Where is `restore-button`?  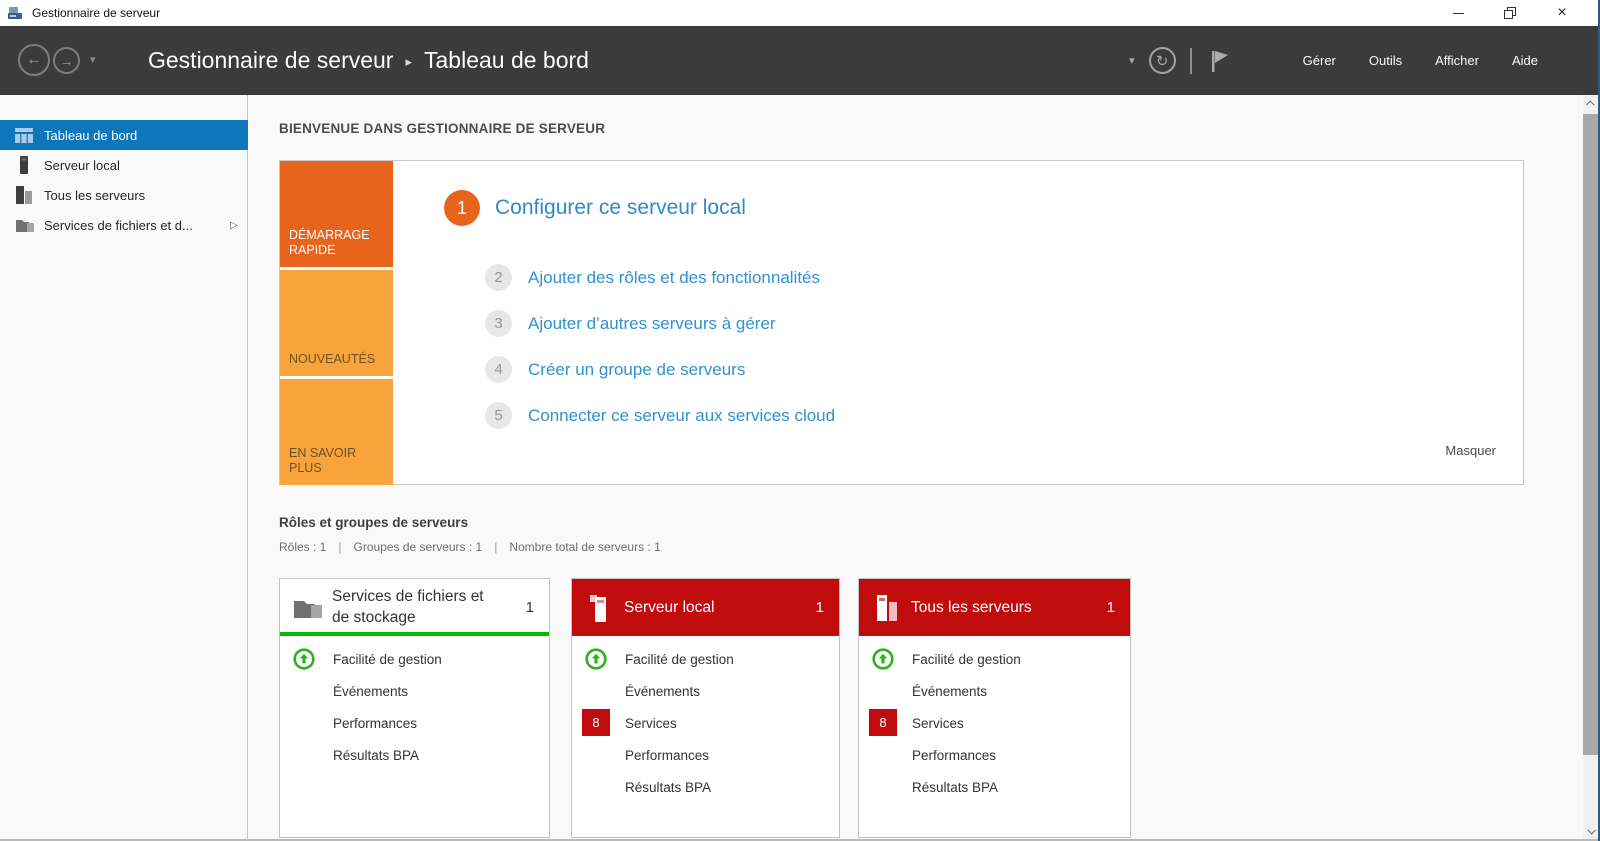
restore-button is located at coordinates (1510, 13).